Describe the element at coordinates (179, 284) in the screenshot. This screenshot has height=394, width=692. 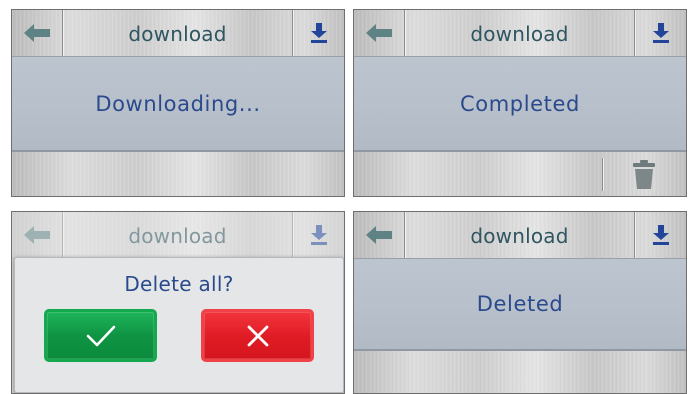
I see `dialog-title: Delete all?` at that location.